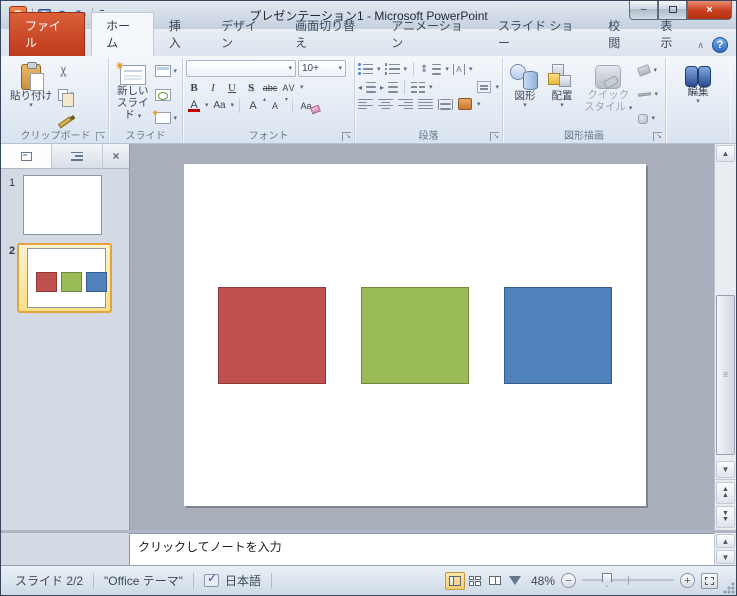 The height and width of the screenshot is (596, 737). I want to click on drawing-dialog-launcher: ↘, so click(657, 136).